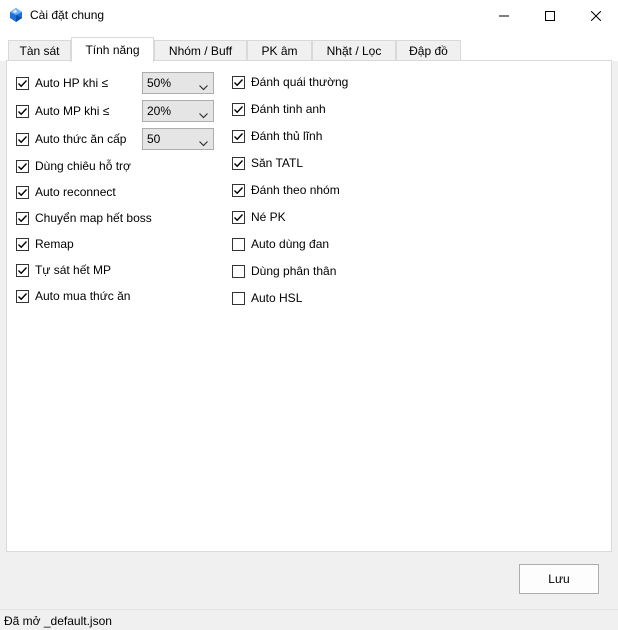 This screenshot has width=618, height=630. I want to click on option-label: Tự sát hết MP, so click(73, 270).